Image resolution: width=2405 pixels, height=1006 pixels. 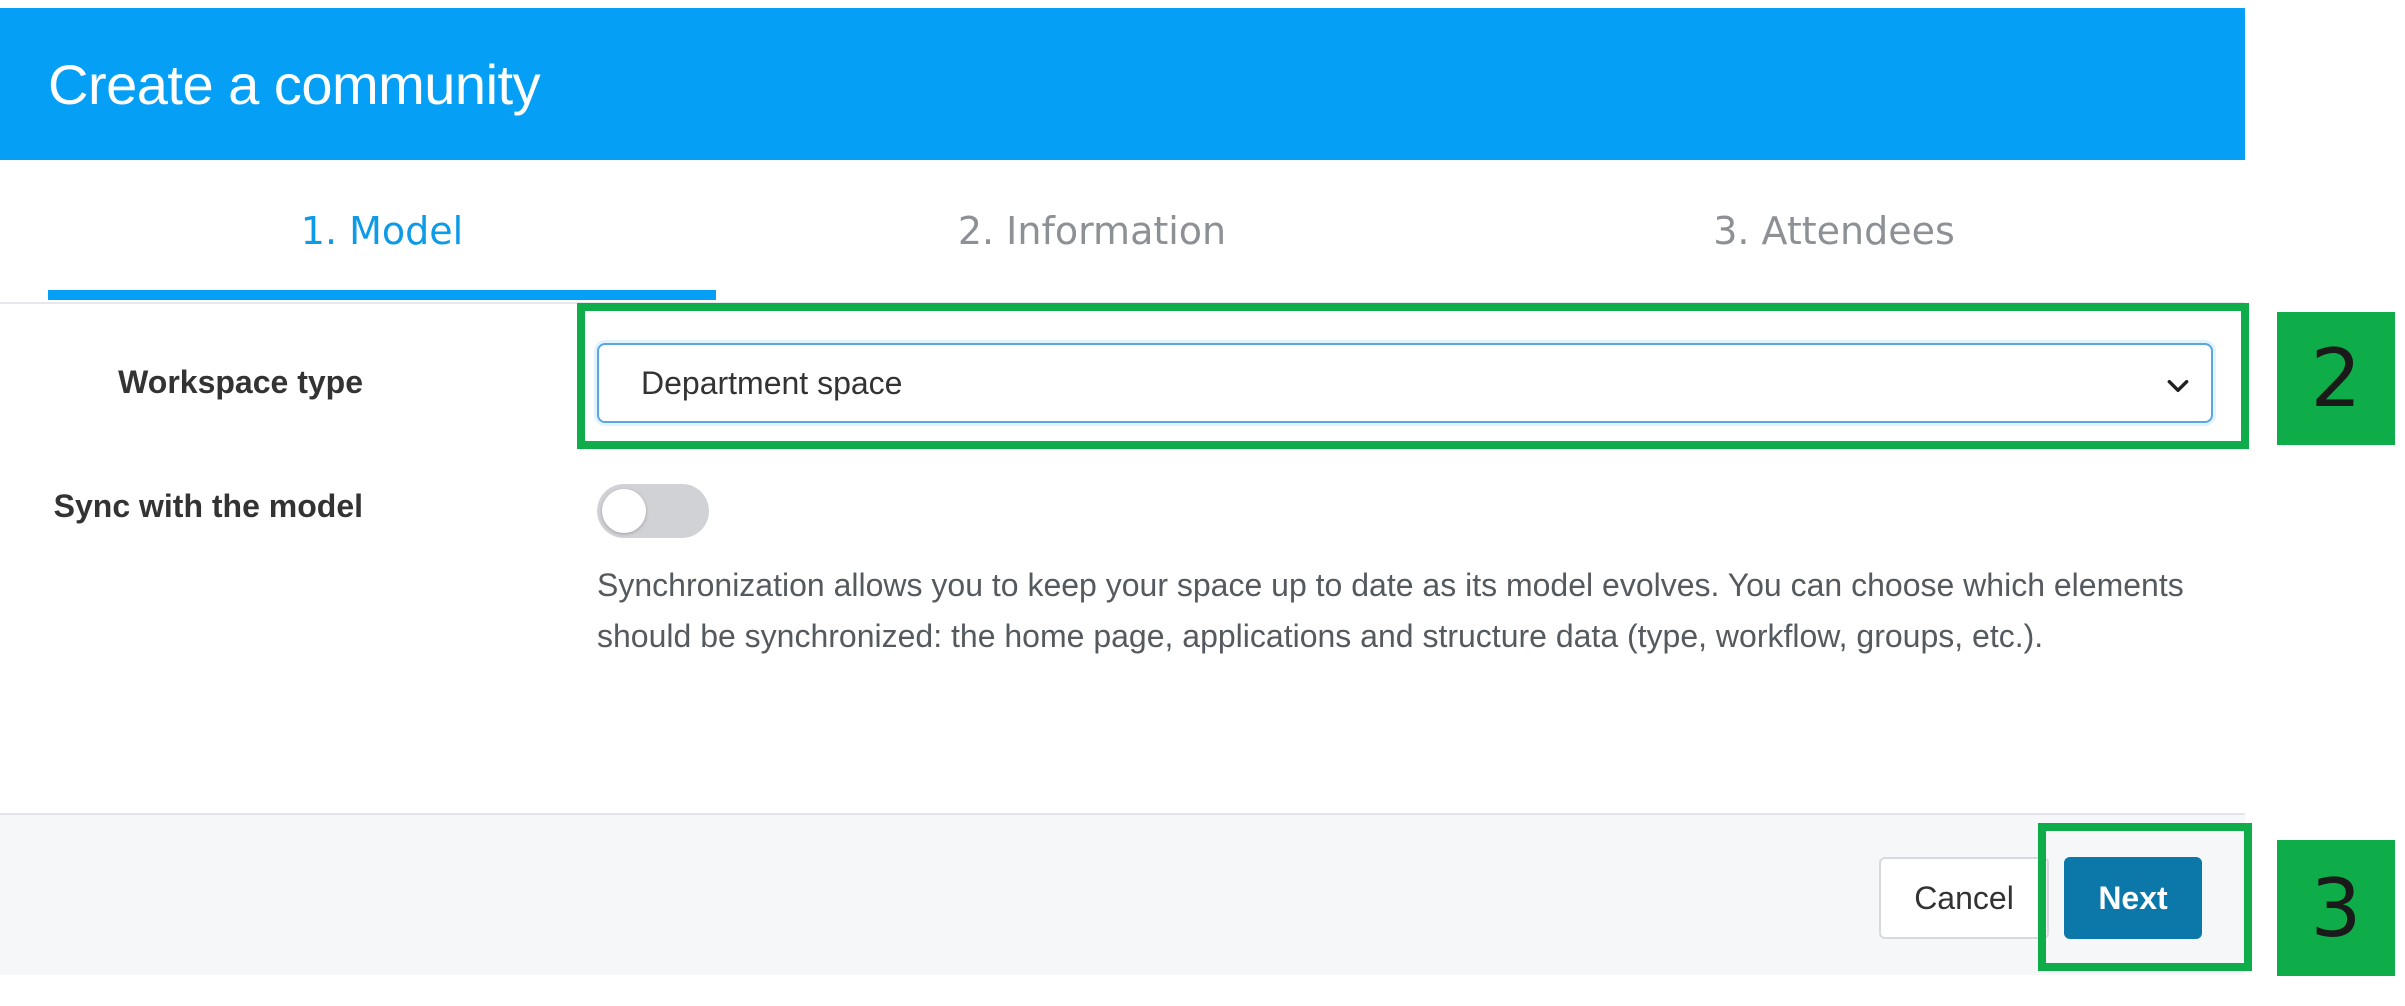 I want to click on tab-model: 1. Model, so click(x=382, y=231).